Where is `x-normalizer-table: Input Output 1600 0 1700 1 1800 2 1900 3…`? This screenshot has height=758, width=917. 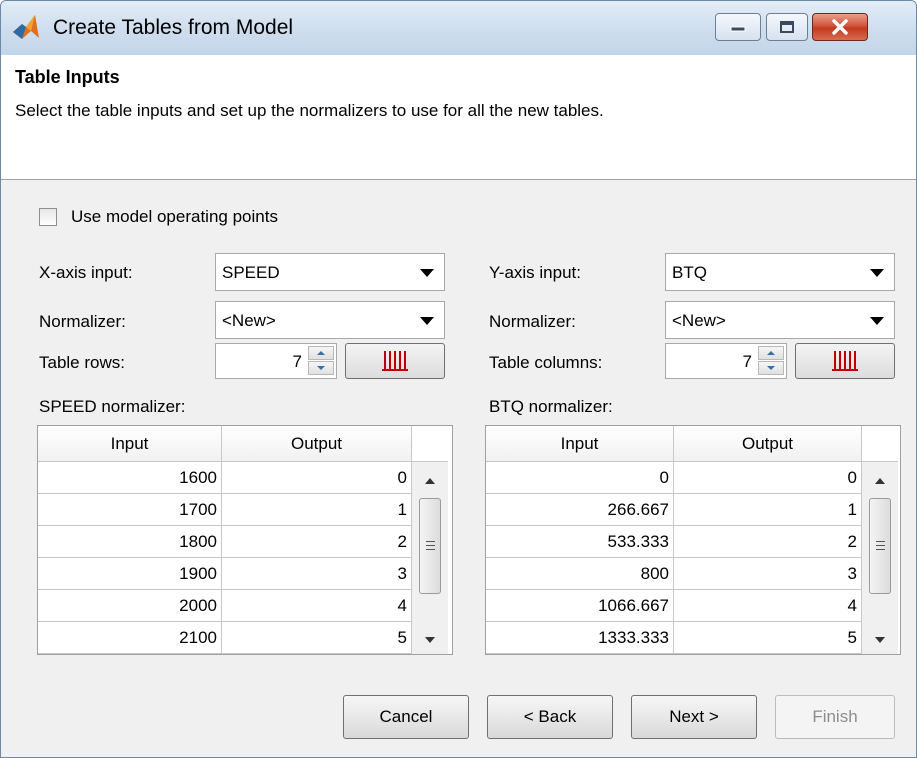
x-normalizer-table: Input Output 1600 0 1700 1 1800 2 1900 3… is located at coordinates (245, 540).